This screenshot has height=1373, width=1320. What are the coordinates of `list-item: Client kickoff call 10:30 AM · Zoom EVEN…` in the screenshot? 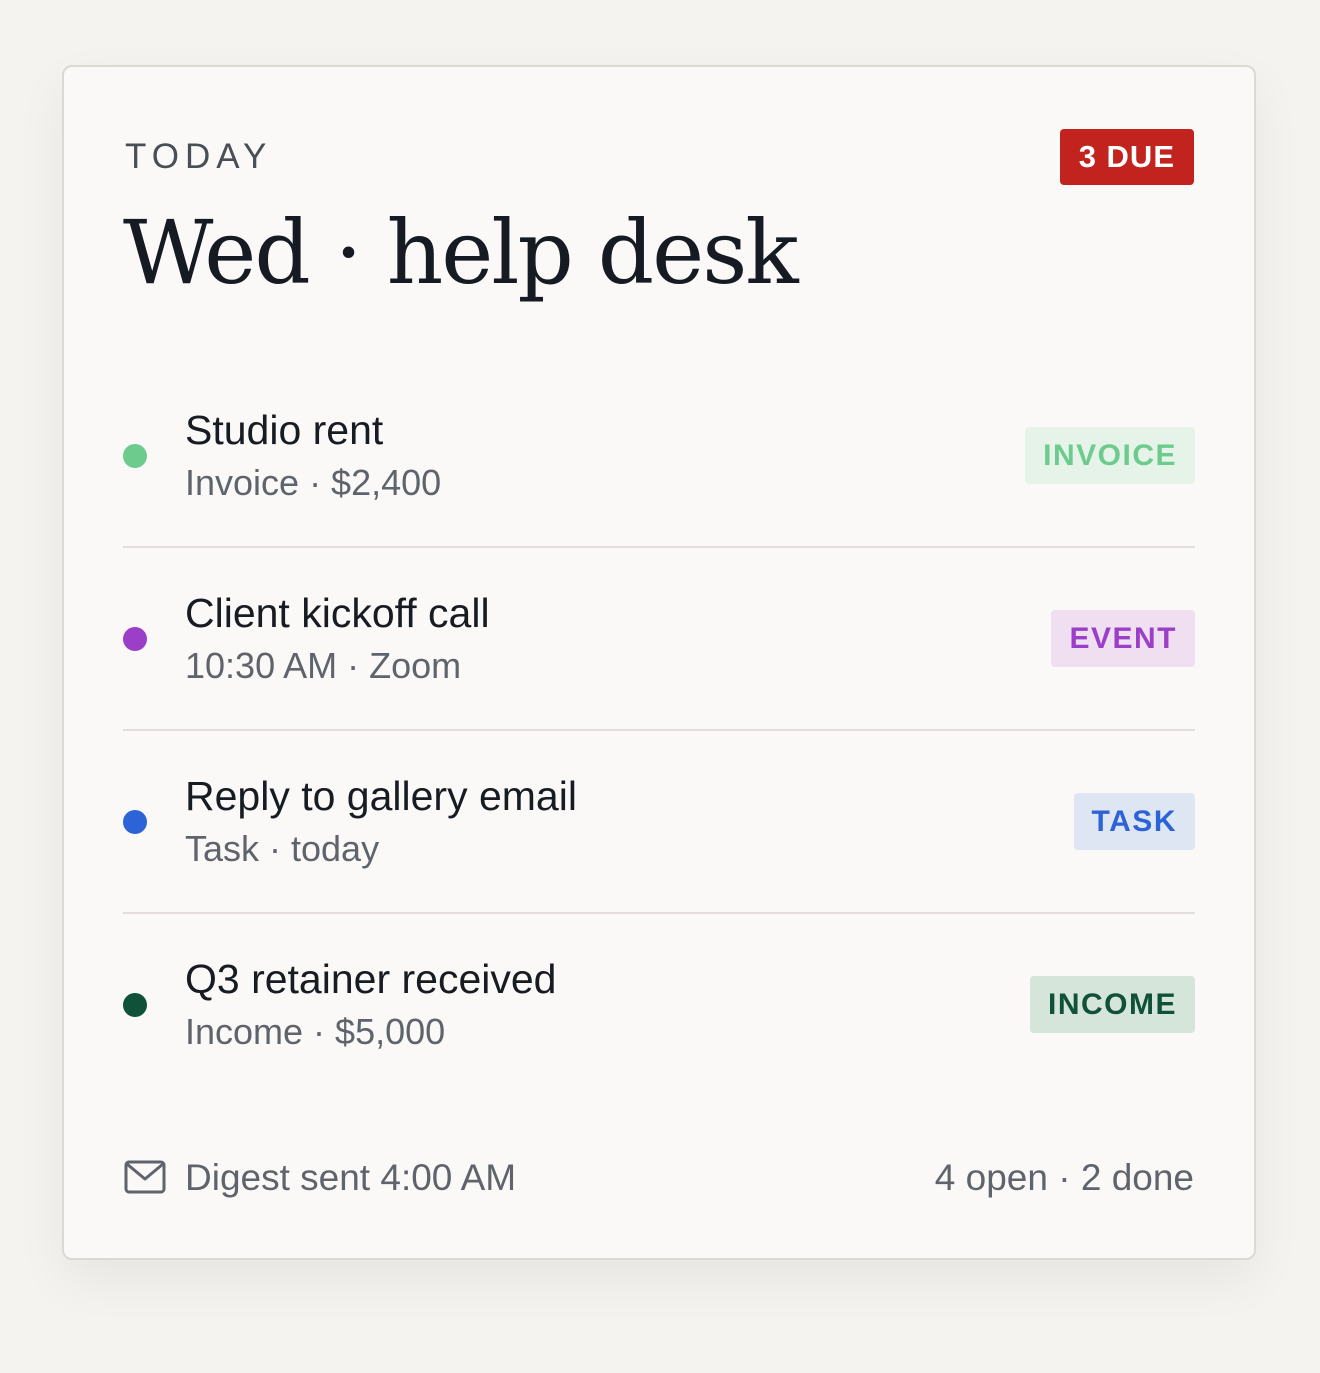 It's located at (659, 639).